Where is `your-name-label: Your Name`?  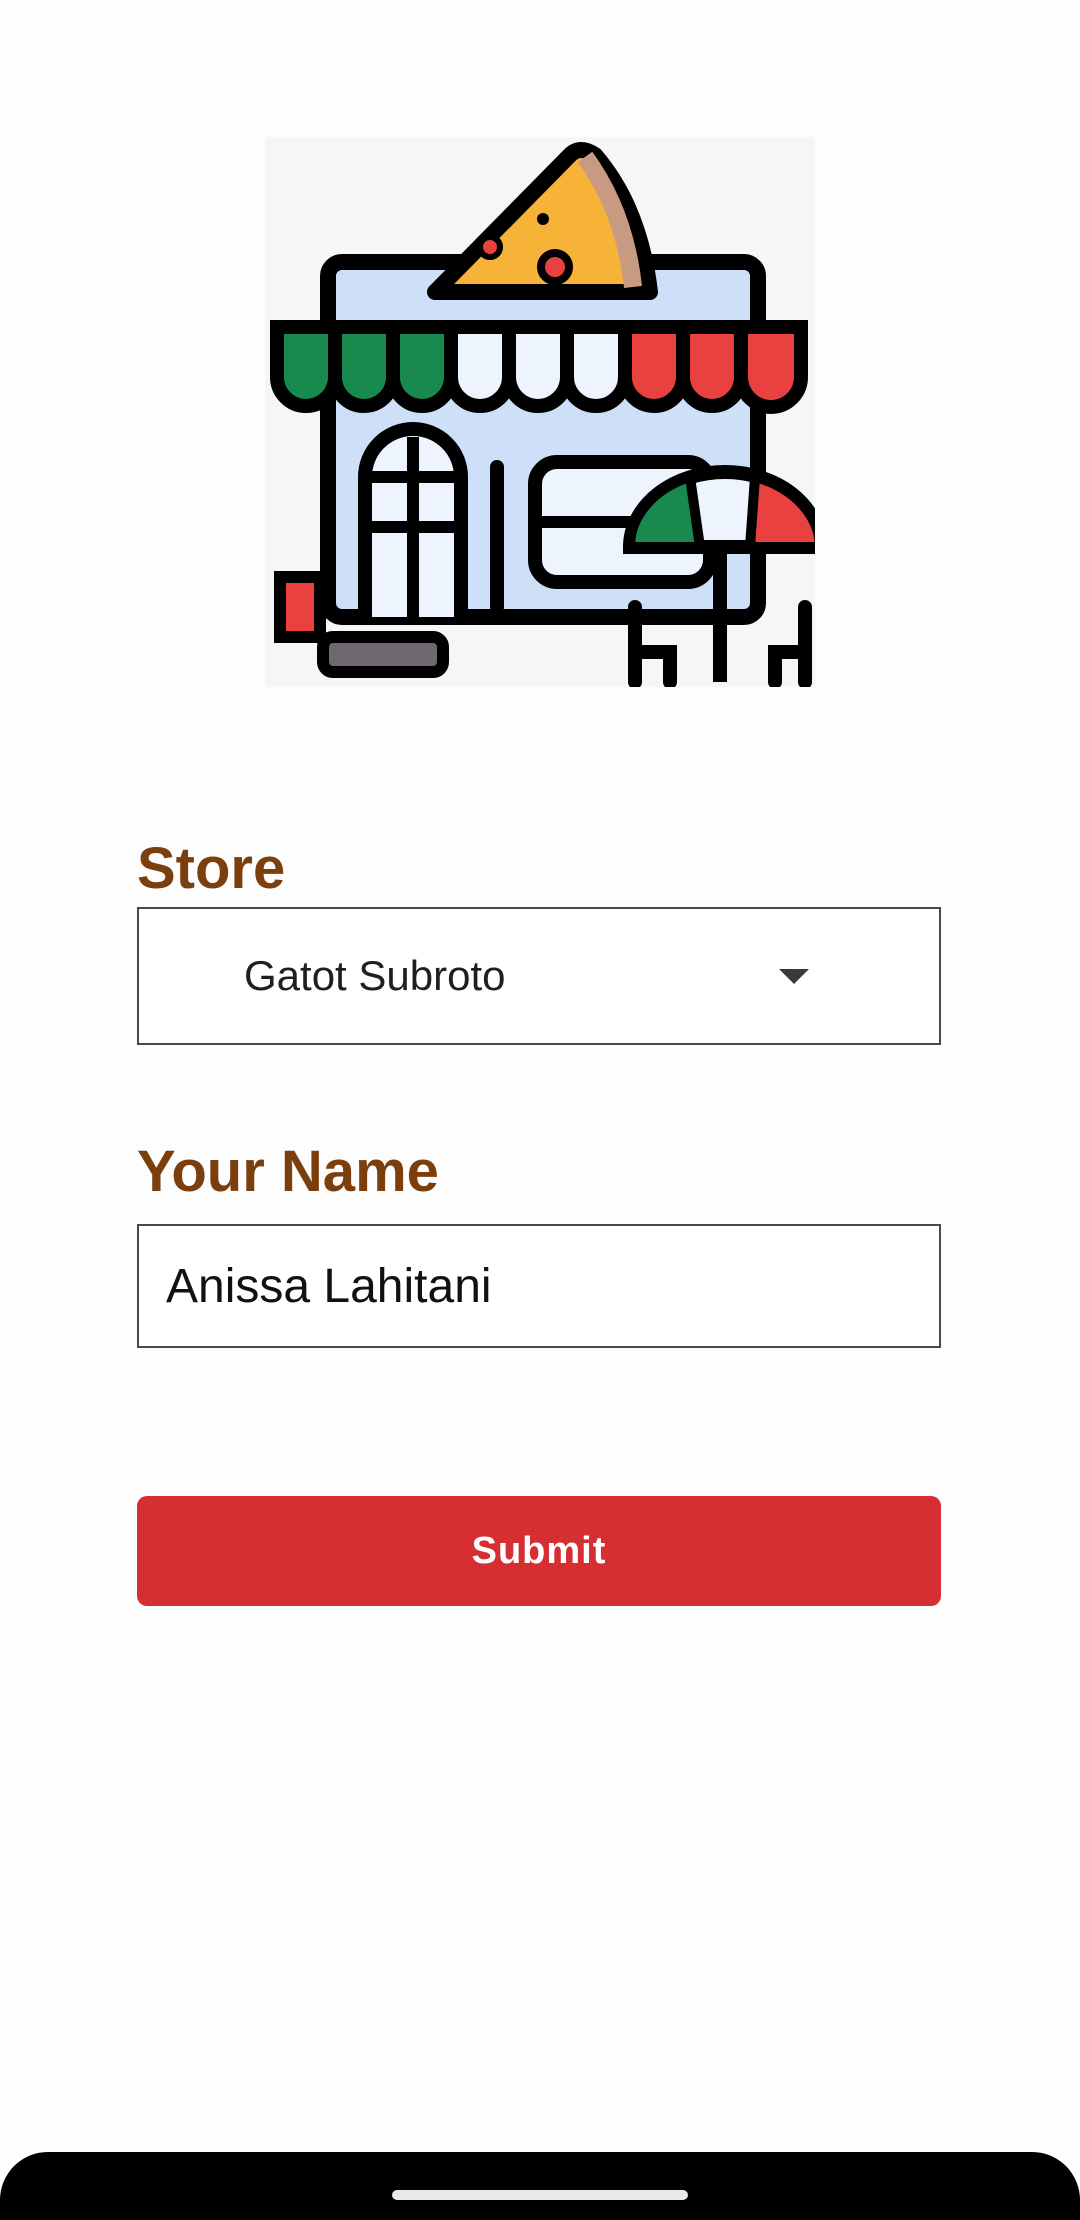 your-name-label: Your Name is located at coordinates (288, 1171).